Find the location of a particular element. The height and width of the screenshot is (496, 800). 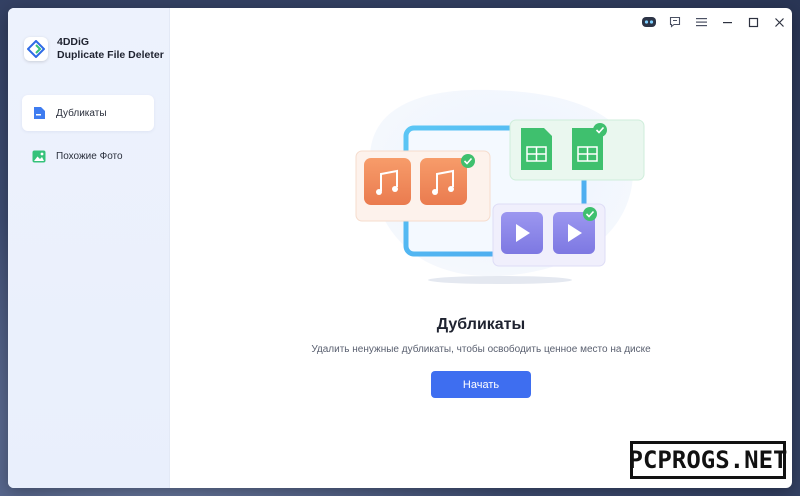

file-icon is located at coordinates (39, 113).